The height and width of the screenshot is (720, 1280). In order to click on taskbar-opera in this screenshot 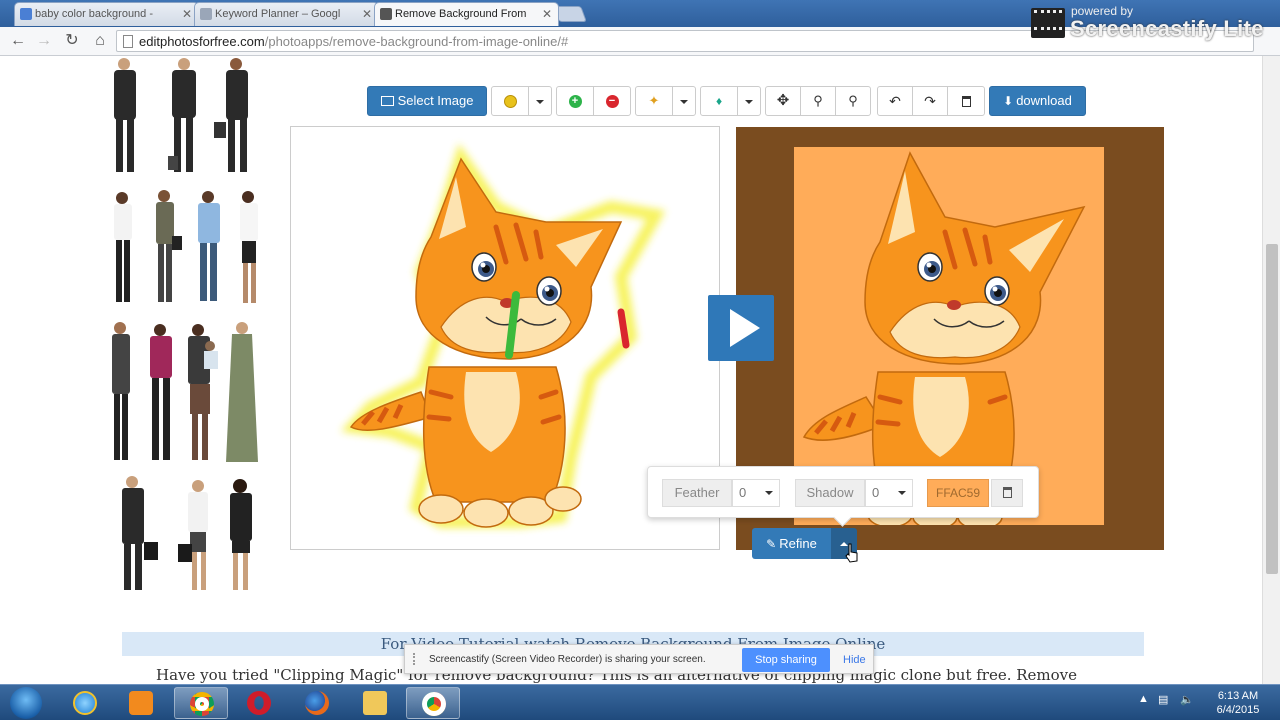, I will do `click(259, 703)`.